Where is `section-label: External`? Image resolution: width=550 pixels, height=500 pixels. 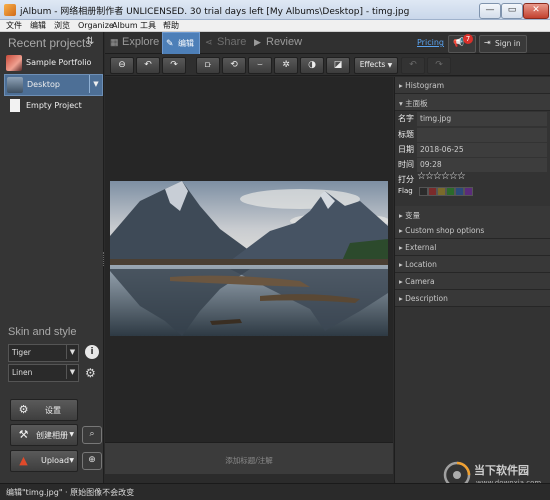
section-label: External is located at coordinates (421, 247).